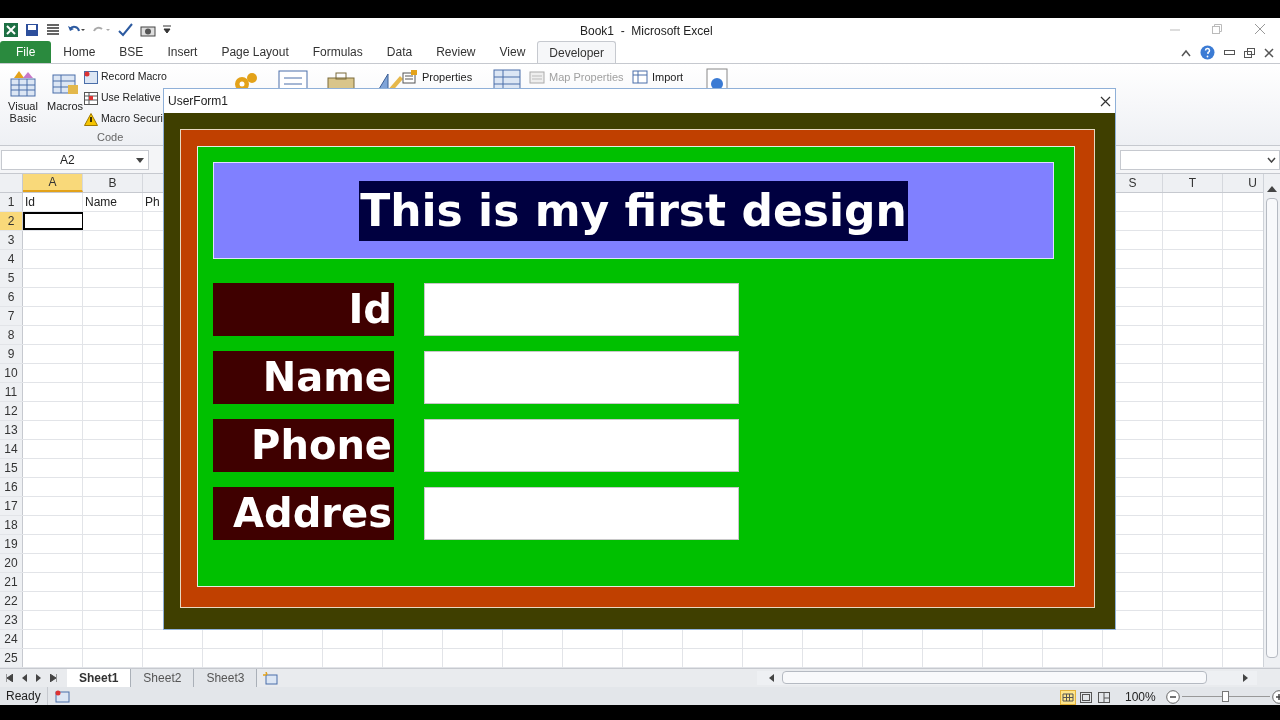  What do you see at coordinates (65, 96) in the screenshot?
I see `ribbon-large-button: Macros` at bounding box center [65, 96].